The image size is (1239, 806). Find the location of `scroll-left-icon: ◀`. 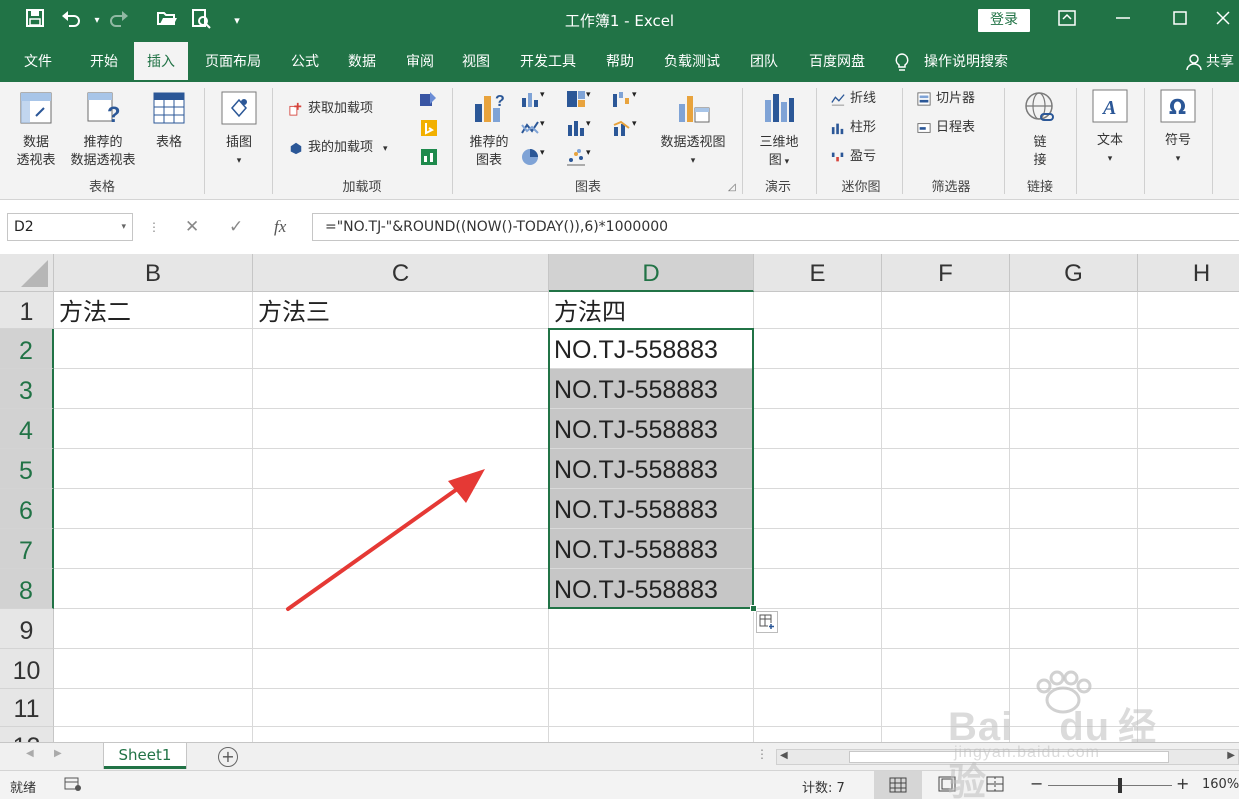

scroll-left-icon: ◀ is located at coordinates (784, 755).